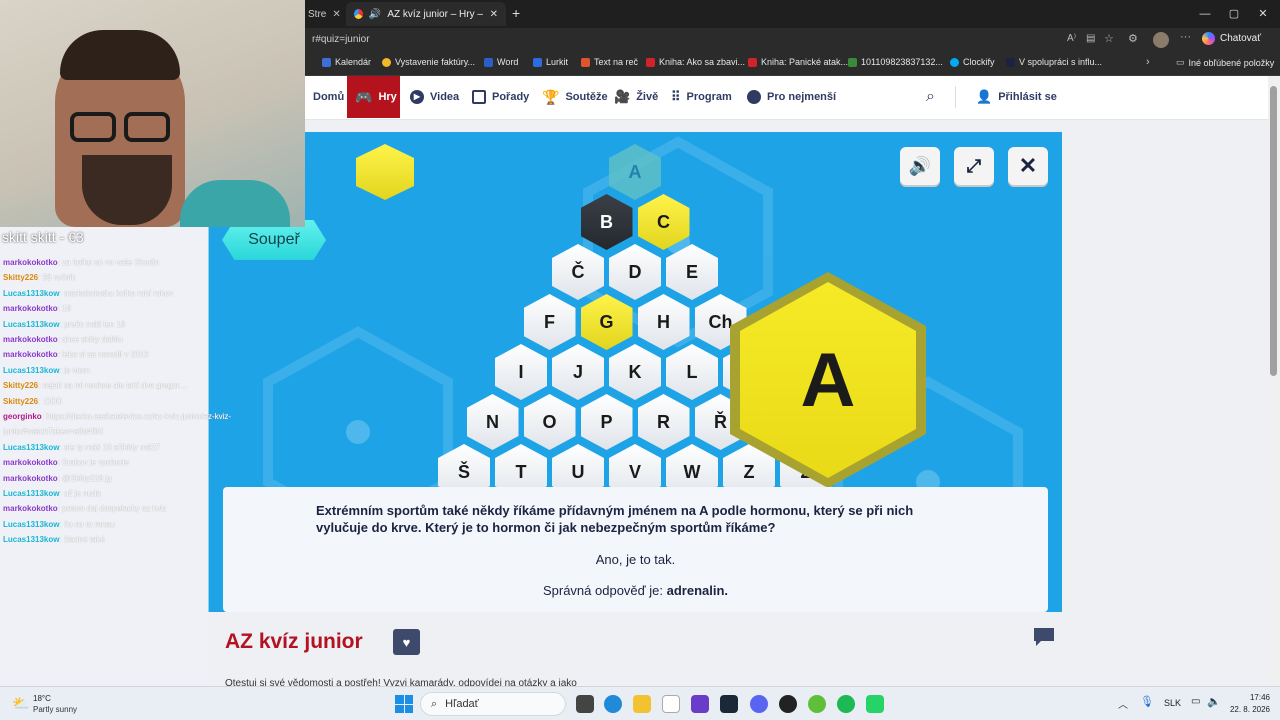  What do you see at coordinates (1263, 14) in the screenshot?
I see `close-window-icon: ✕` at bounding box center [1263, 14].